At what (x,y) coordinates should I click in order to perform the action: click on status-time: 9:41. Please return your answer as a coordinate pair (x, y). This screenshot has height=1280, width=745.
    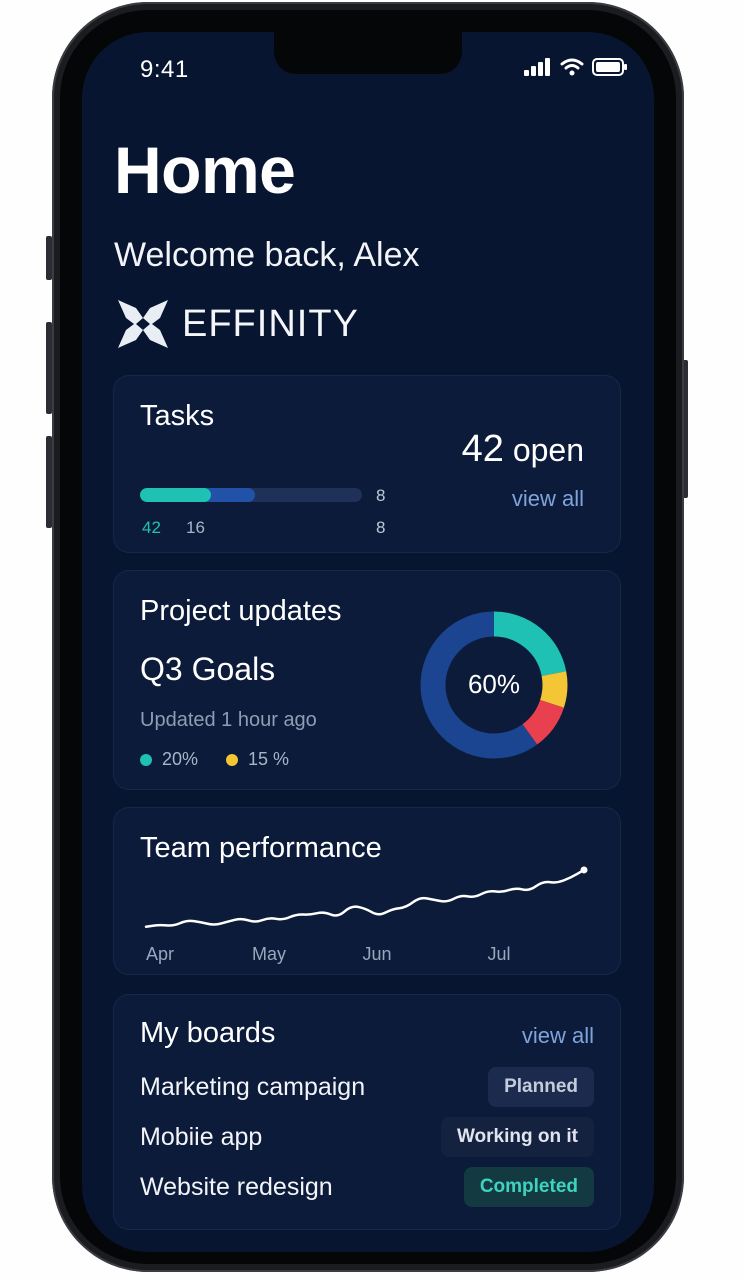
    Looking at the image, I should click on (164, 69).